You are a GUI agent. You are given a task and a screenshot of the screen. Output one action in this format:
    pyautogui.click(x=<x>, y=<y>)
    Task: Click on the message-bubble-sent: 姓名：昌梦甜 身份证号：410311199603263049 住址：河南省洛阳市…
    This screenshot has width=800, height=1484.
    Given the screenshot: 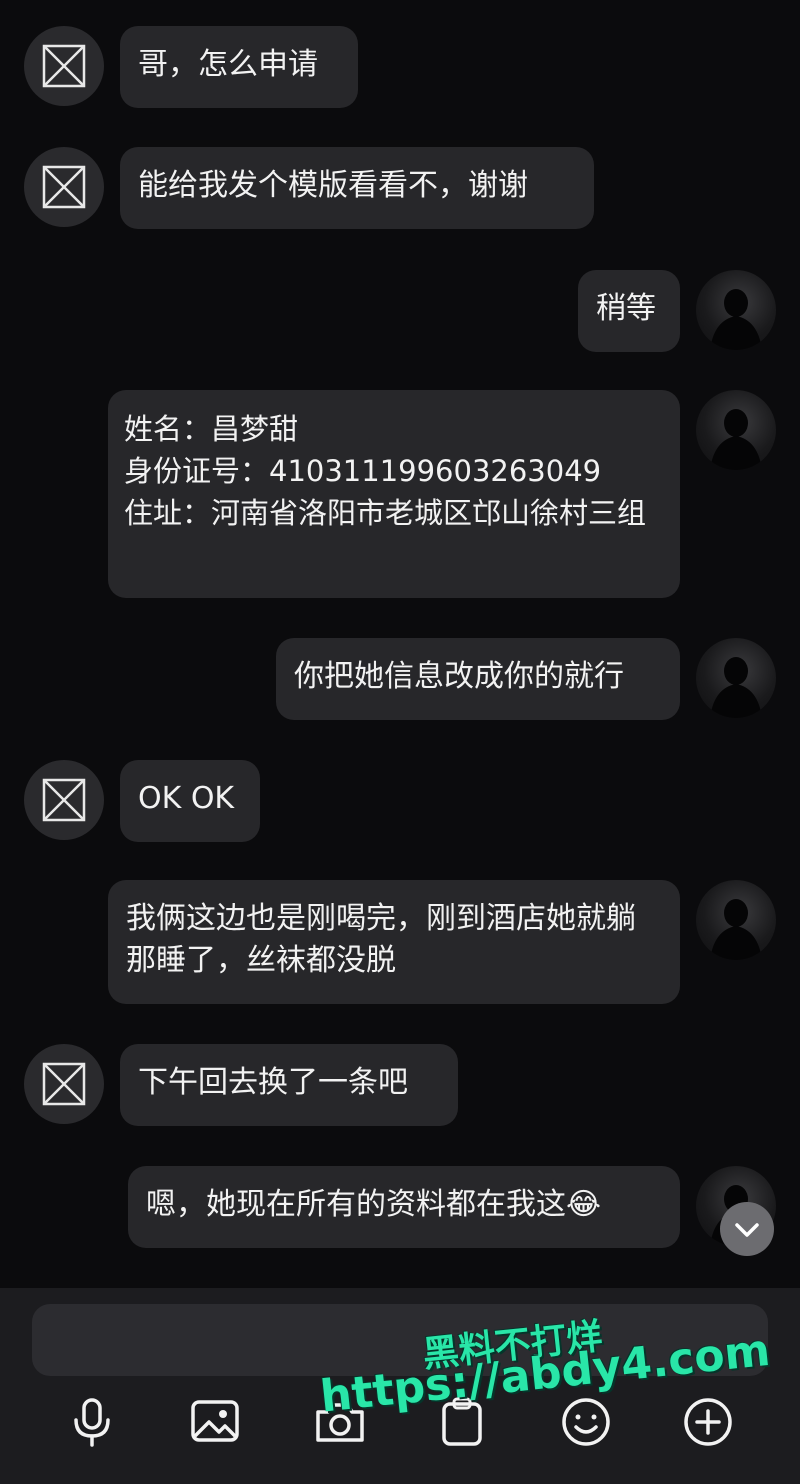 What is the action you would take?
    pyautogui.click(x=394, y=494)
    